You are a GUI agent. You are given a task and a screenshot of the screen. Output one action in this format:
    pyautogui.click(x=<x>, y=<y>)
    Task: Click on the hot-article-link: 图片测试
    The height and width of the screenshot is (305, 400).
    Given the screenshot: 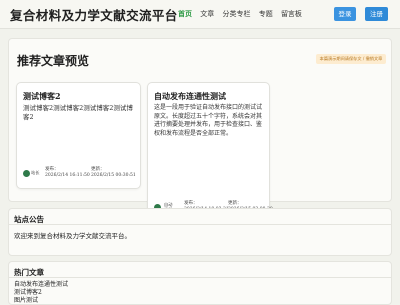 What is the action you would take?
    pyautogui.click(x=26, y=301)
    